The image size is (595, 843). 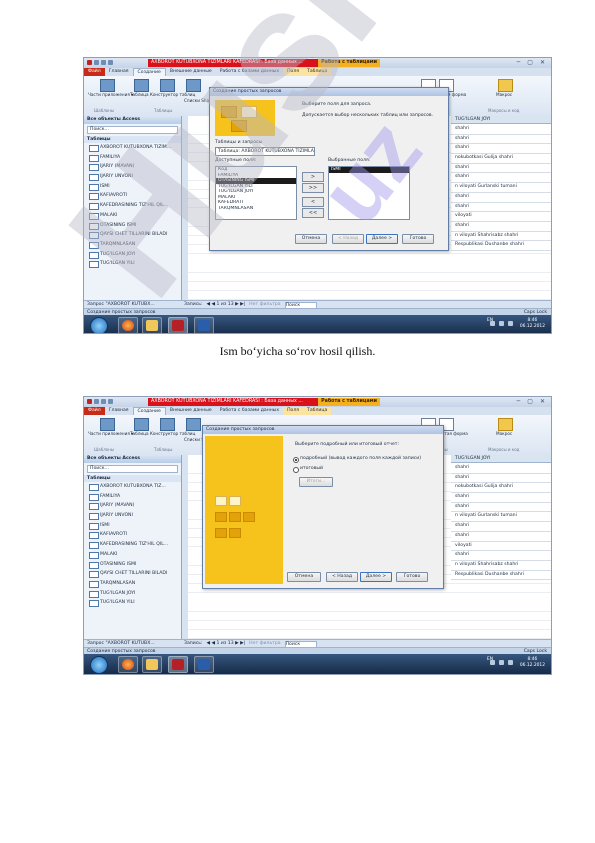 I want to click on nav-item-table: TUG'ILGAN YILI, so click(x=132, y=603).